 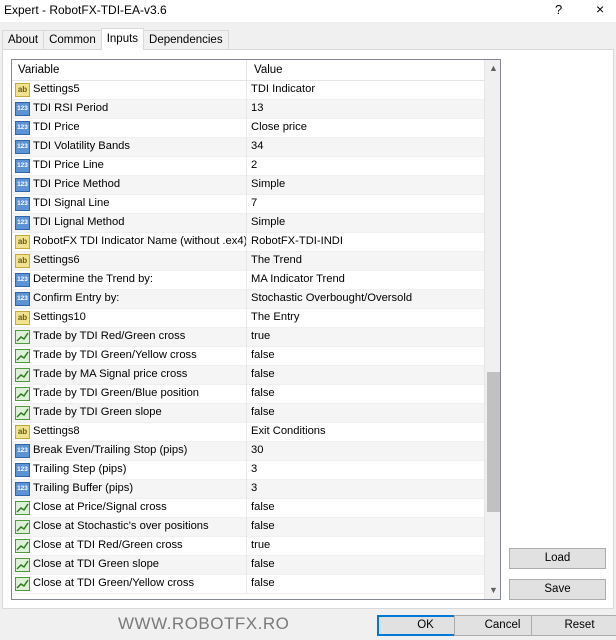 What do you see at coordinates (557, 558) in the screenshot?
I see `load-button: Load` at bounding box center [557, 558].